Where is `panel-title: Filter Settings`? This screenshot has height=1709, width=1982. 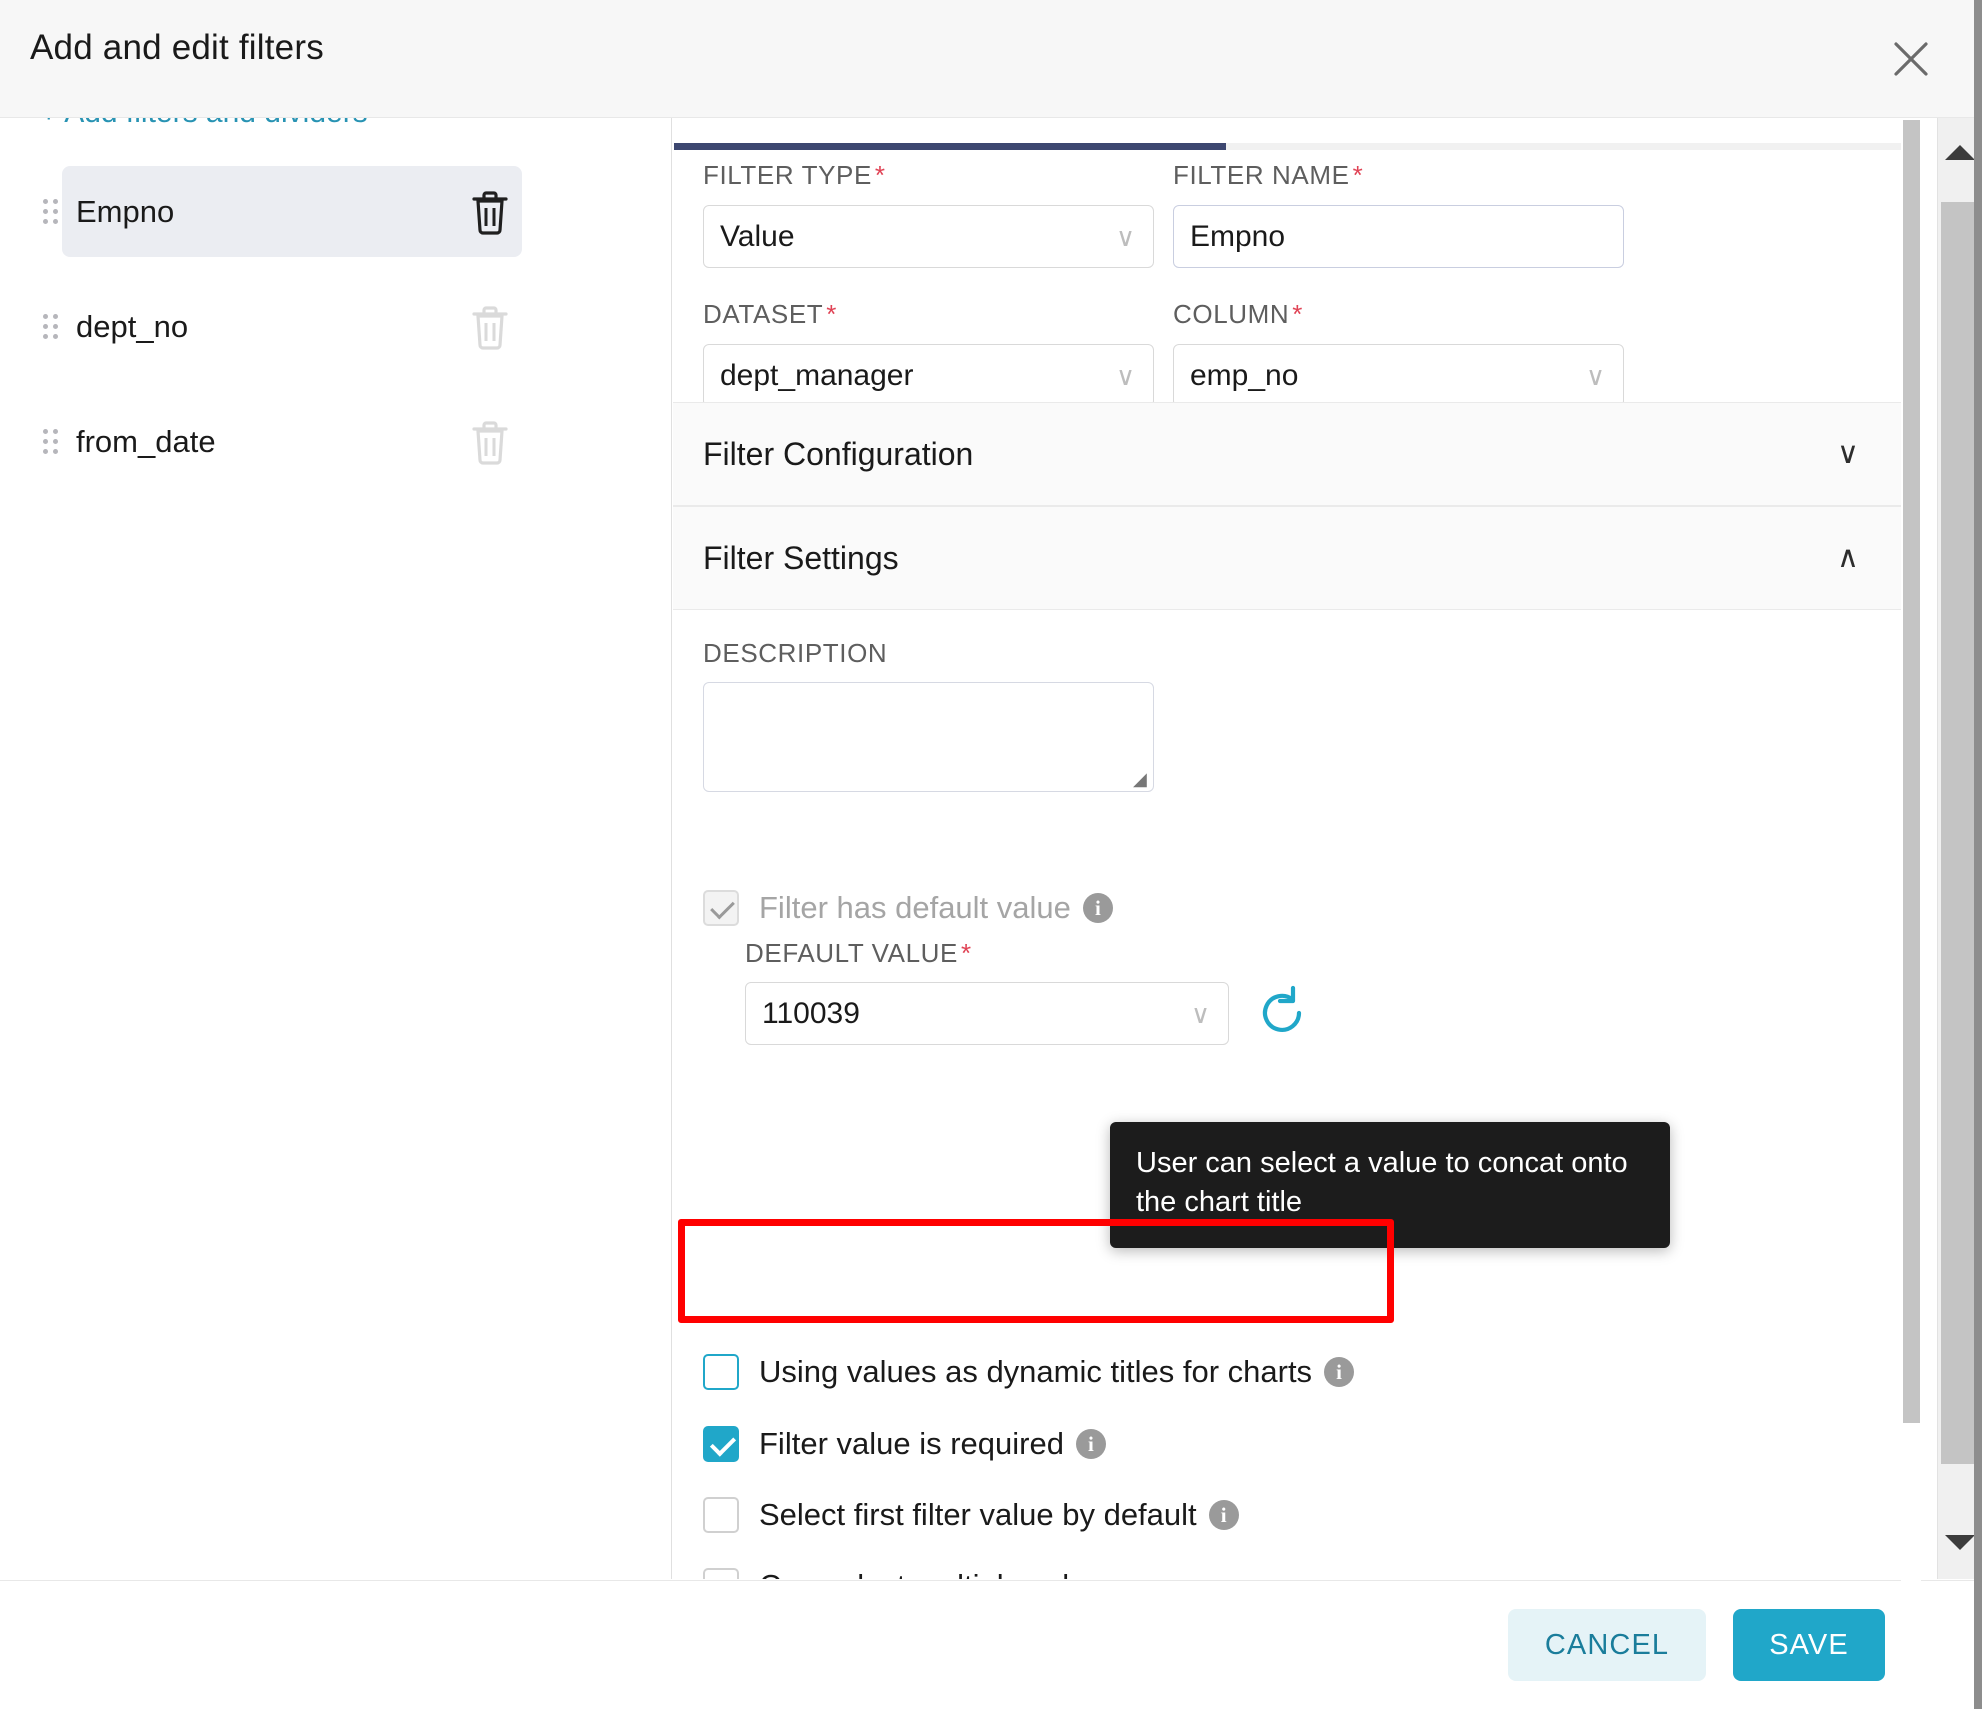 panel-title: Filter Settings is located at coordinates (801, 557).